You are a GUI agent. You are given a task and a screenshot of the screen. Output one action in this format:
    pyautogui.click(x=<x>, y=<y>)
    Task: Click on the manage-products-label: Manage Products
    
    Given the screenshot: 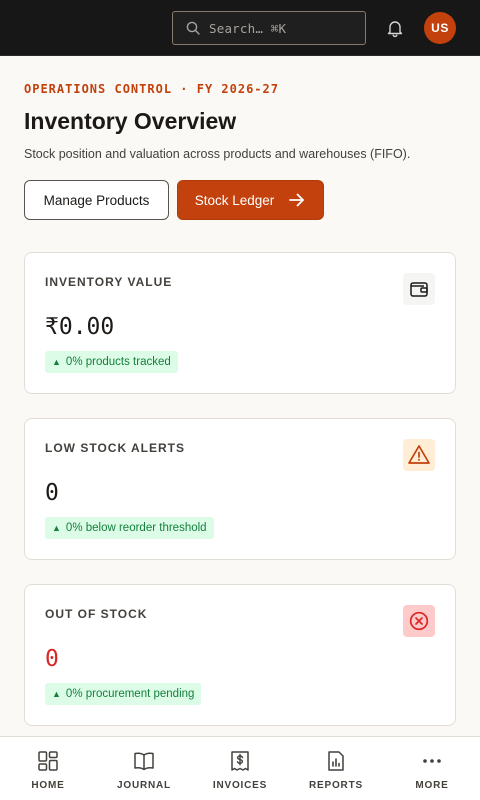 What is the action you would take?
    pyautogui.click(x=96, y=200)
    